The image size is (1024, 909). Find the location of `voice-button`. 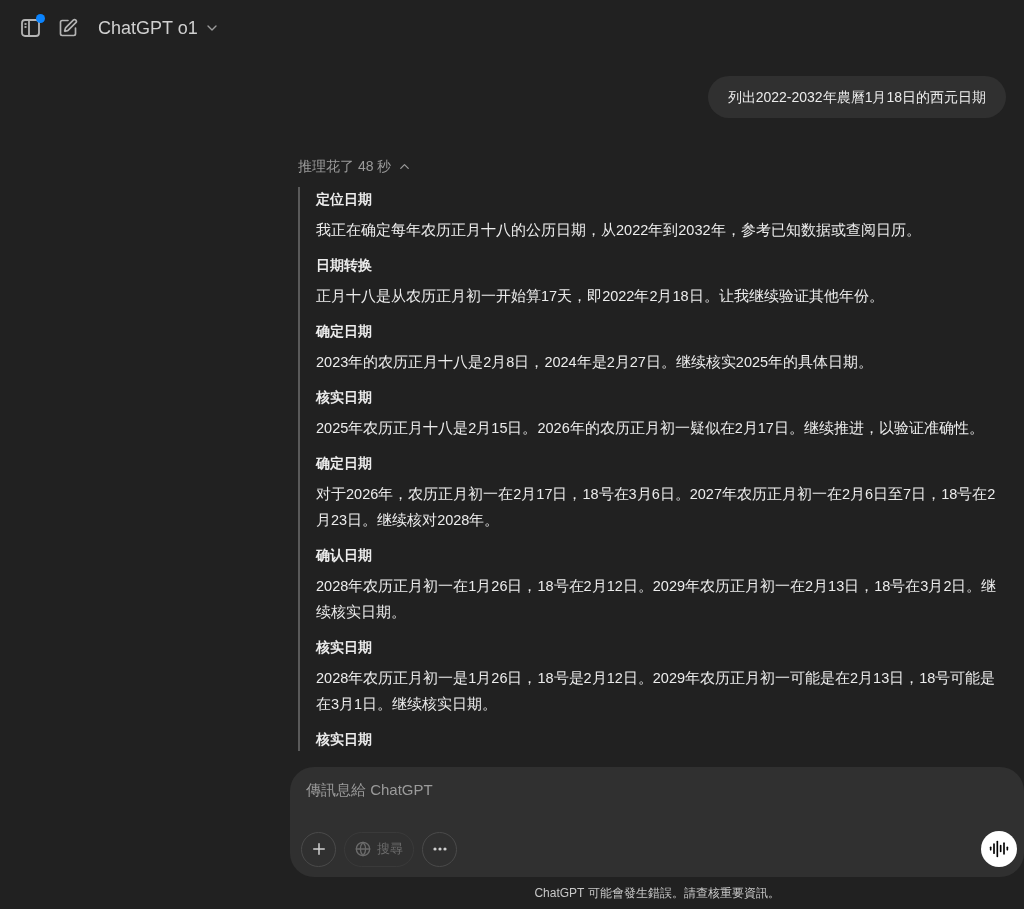

voice-button is located at coordinates (999, 849).